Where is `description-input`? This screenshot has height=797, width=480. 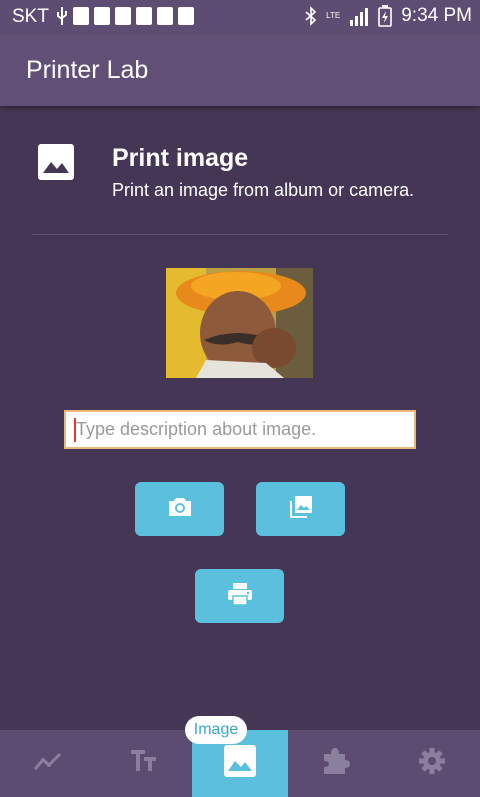 description-input is located at coordinates (240, 429).